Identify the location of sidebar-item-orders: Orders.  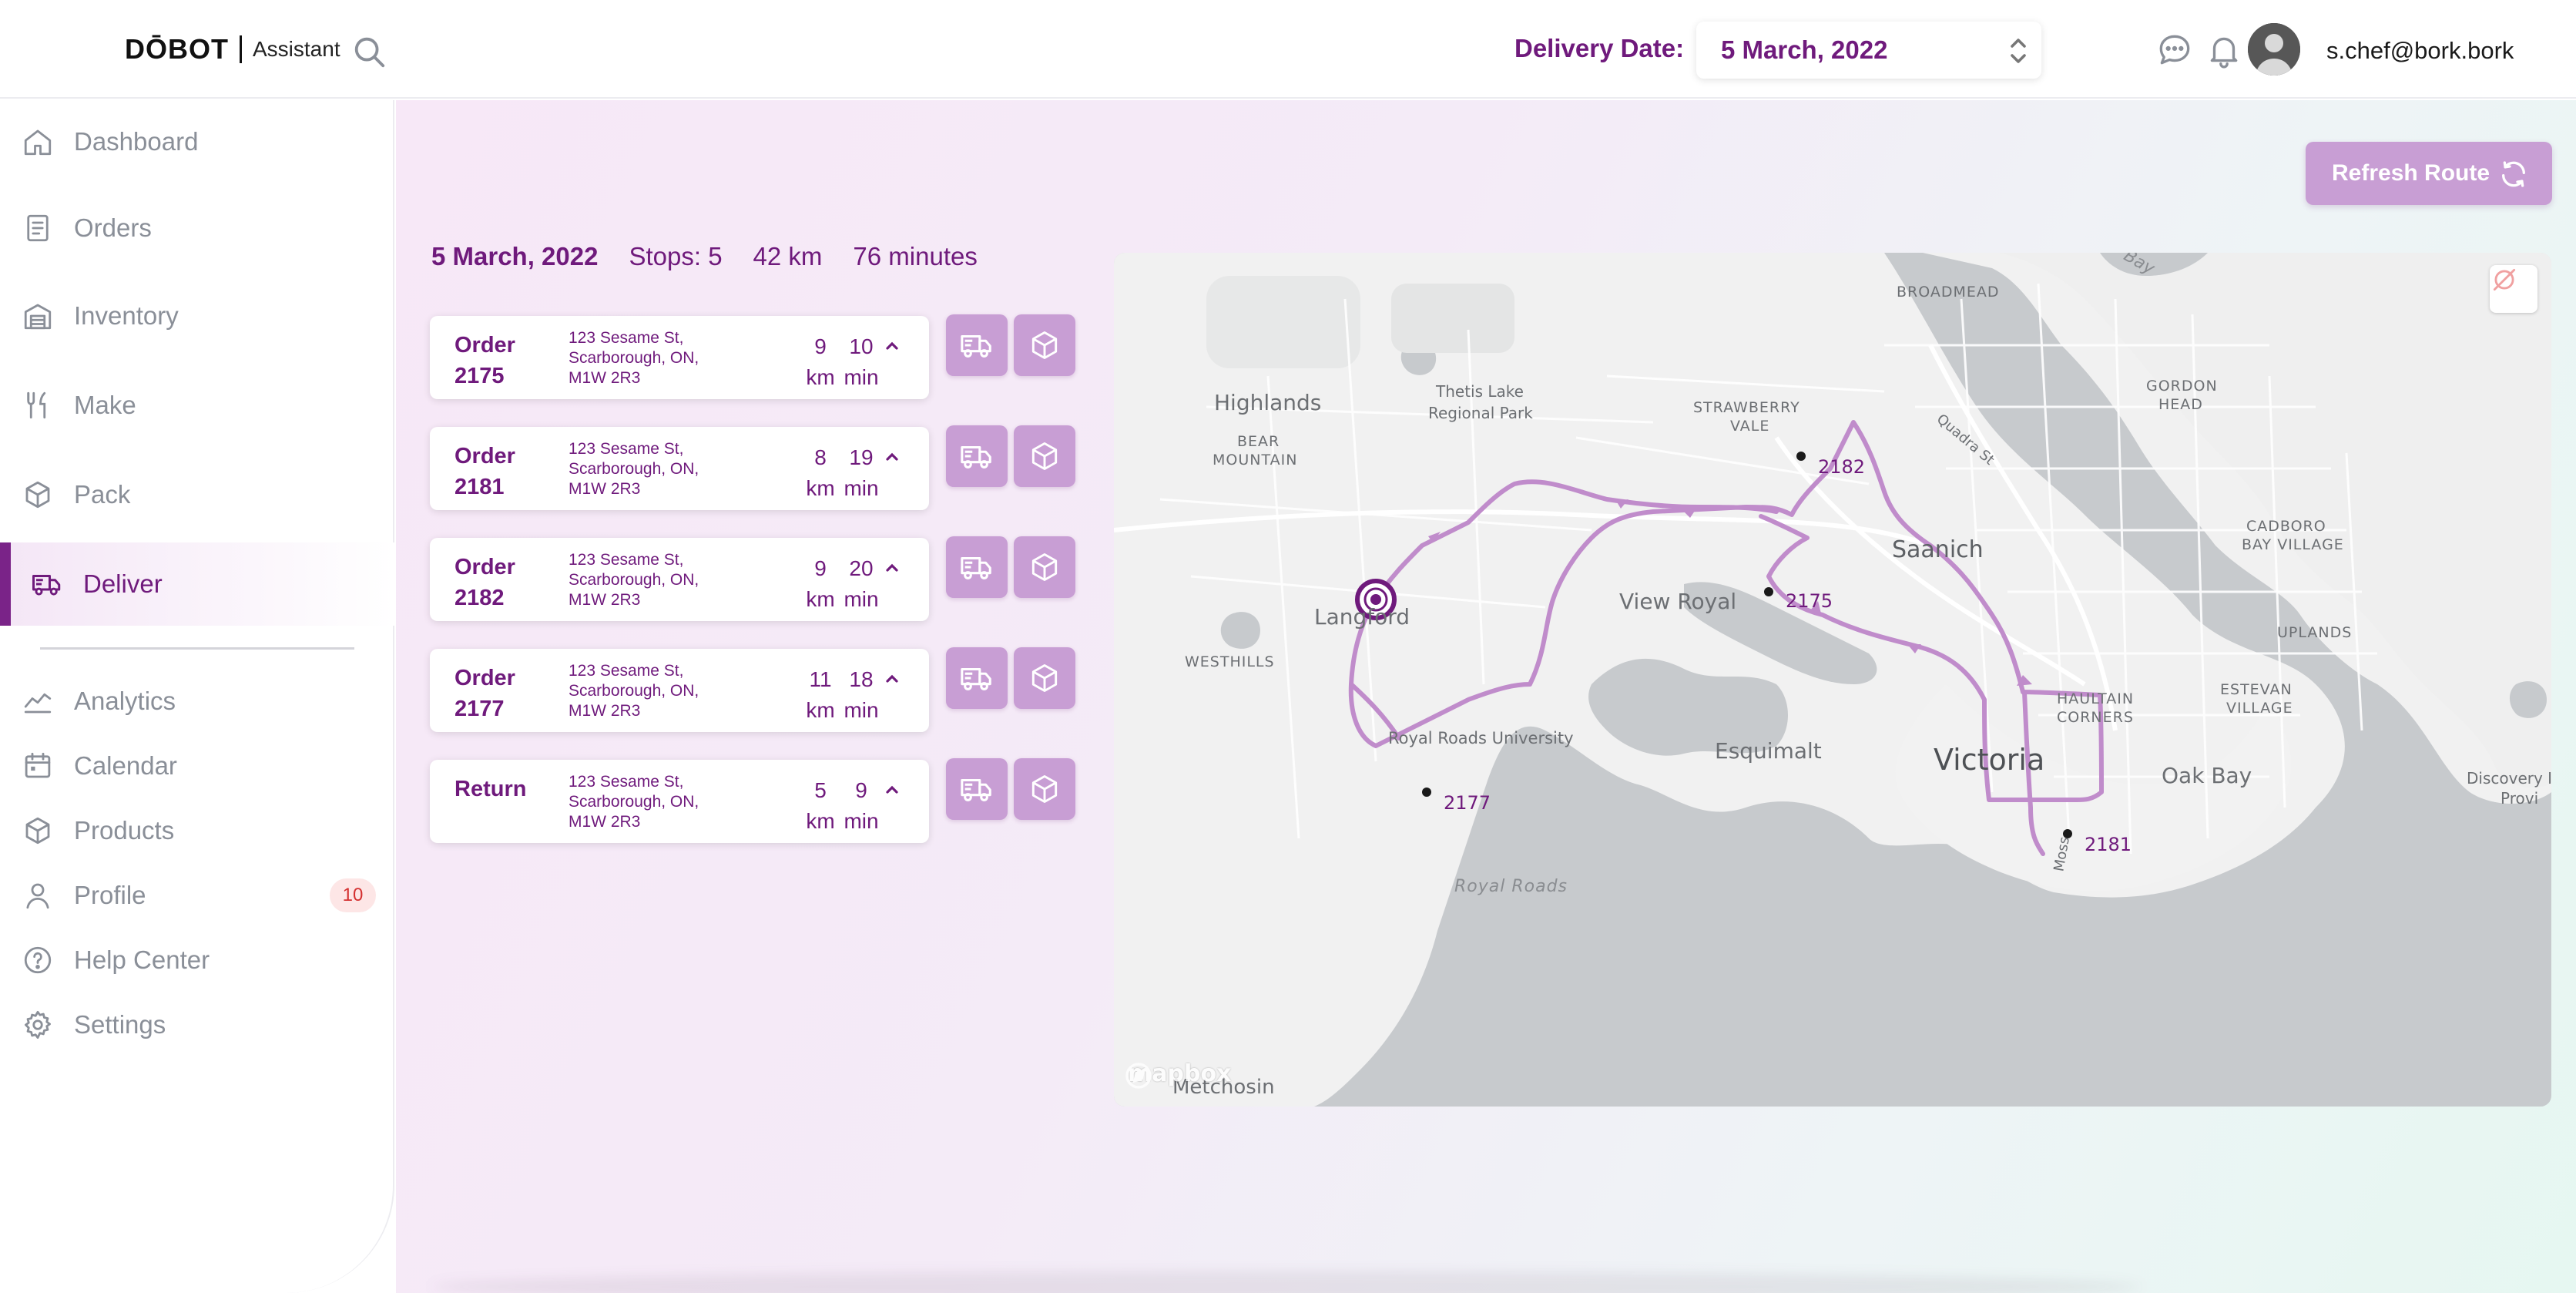
(197, 228).